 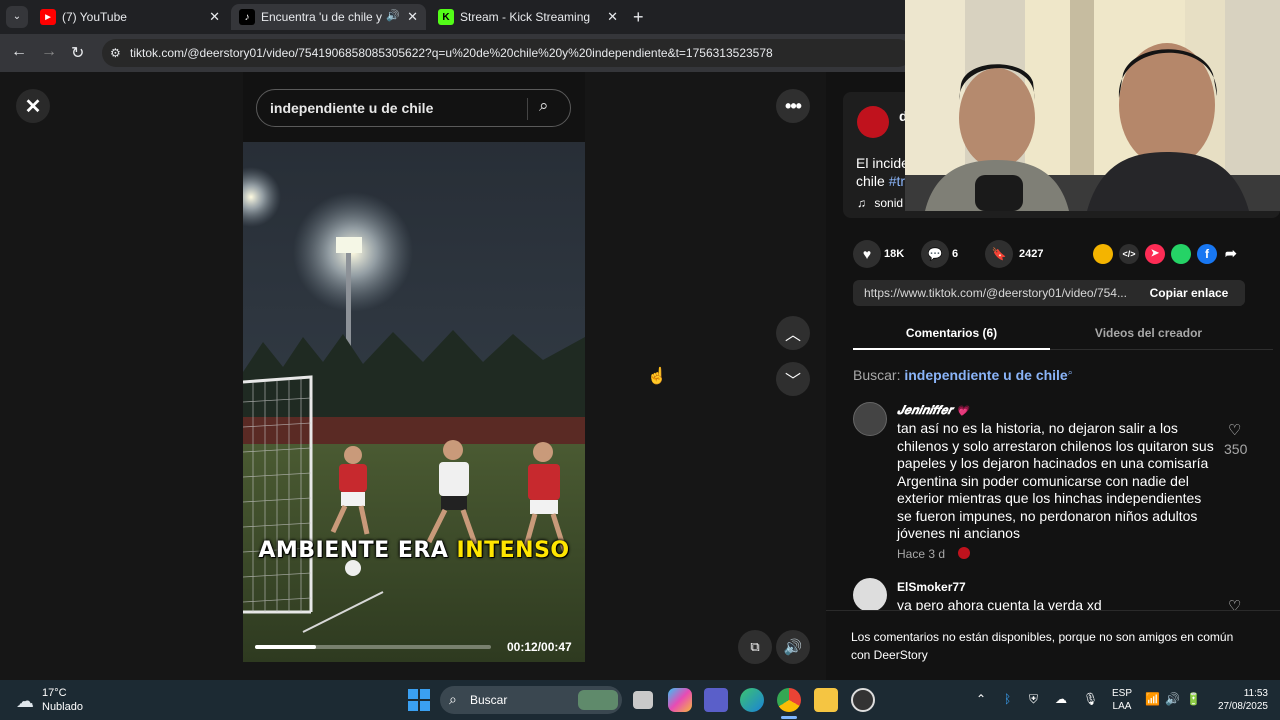 What do you see at coordinates (897, 181) in the screenshot?
I see `hashtag-link: #tr` at bounding box center [897, 181].